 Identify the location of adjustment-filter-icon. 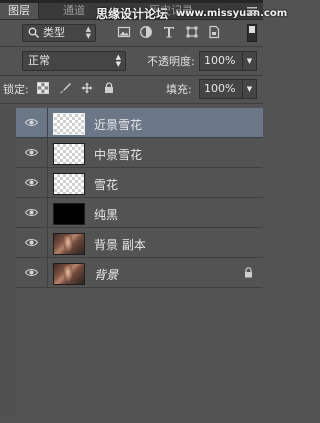
(146, 32).